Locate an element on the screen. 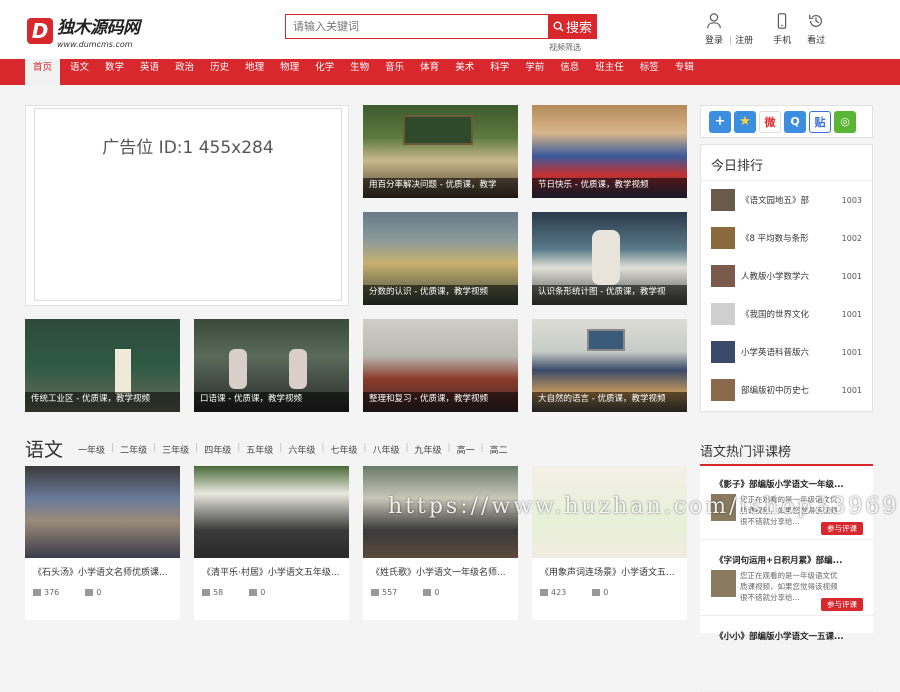 The width and height of the screenshot is (900, 692). nav-item: 首页 is located at coordinates (43, 72).